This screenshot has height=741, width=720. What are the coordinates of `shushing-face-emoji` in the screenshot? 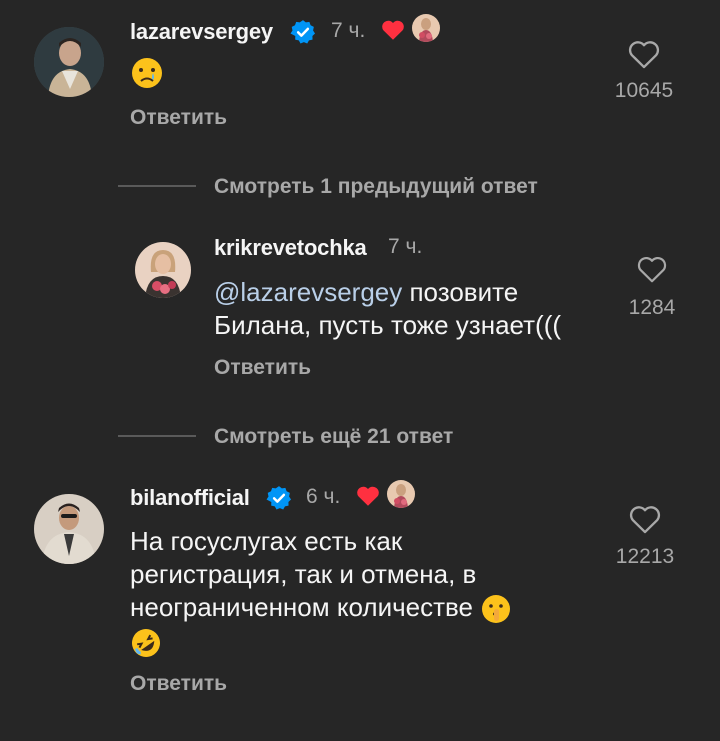 It's located at (496, 609).